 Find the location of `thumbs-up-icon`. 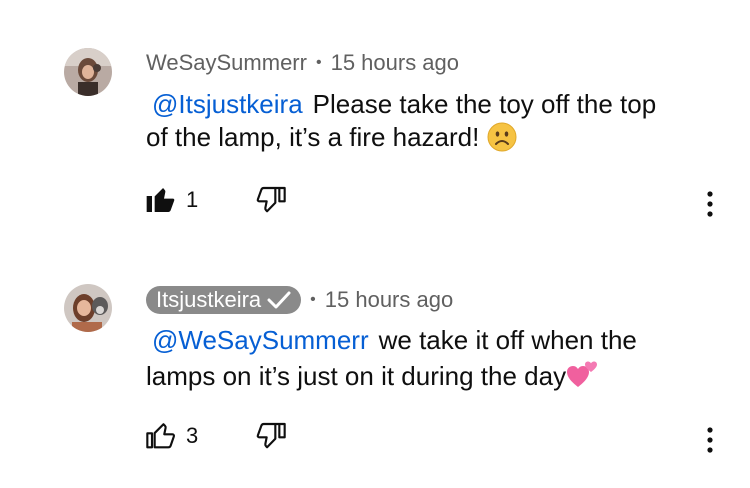

thumbs-up-icon is located at coordinates (161, 436).